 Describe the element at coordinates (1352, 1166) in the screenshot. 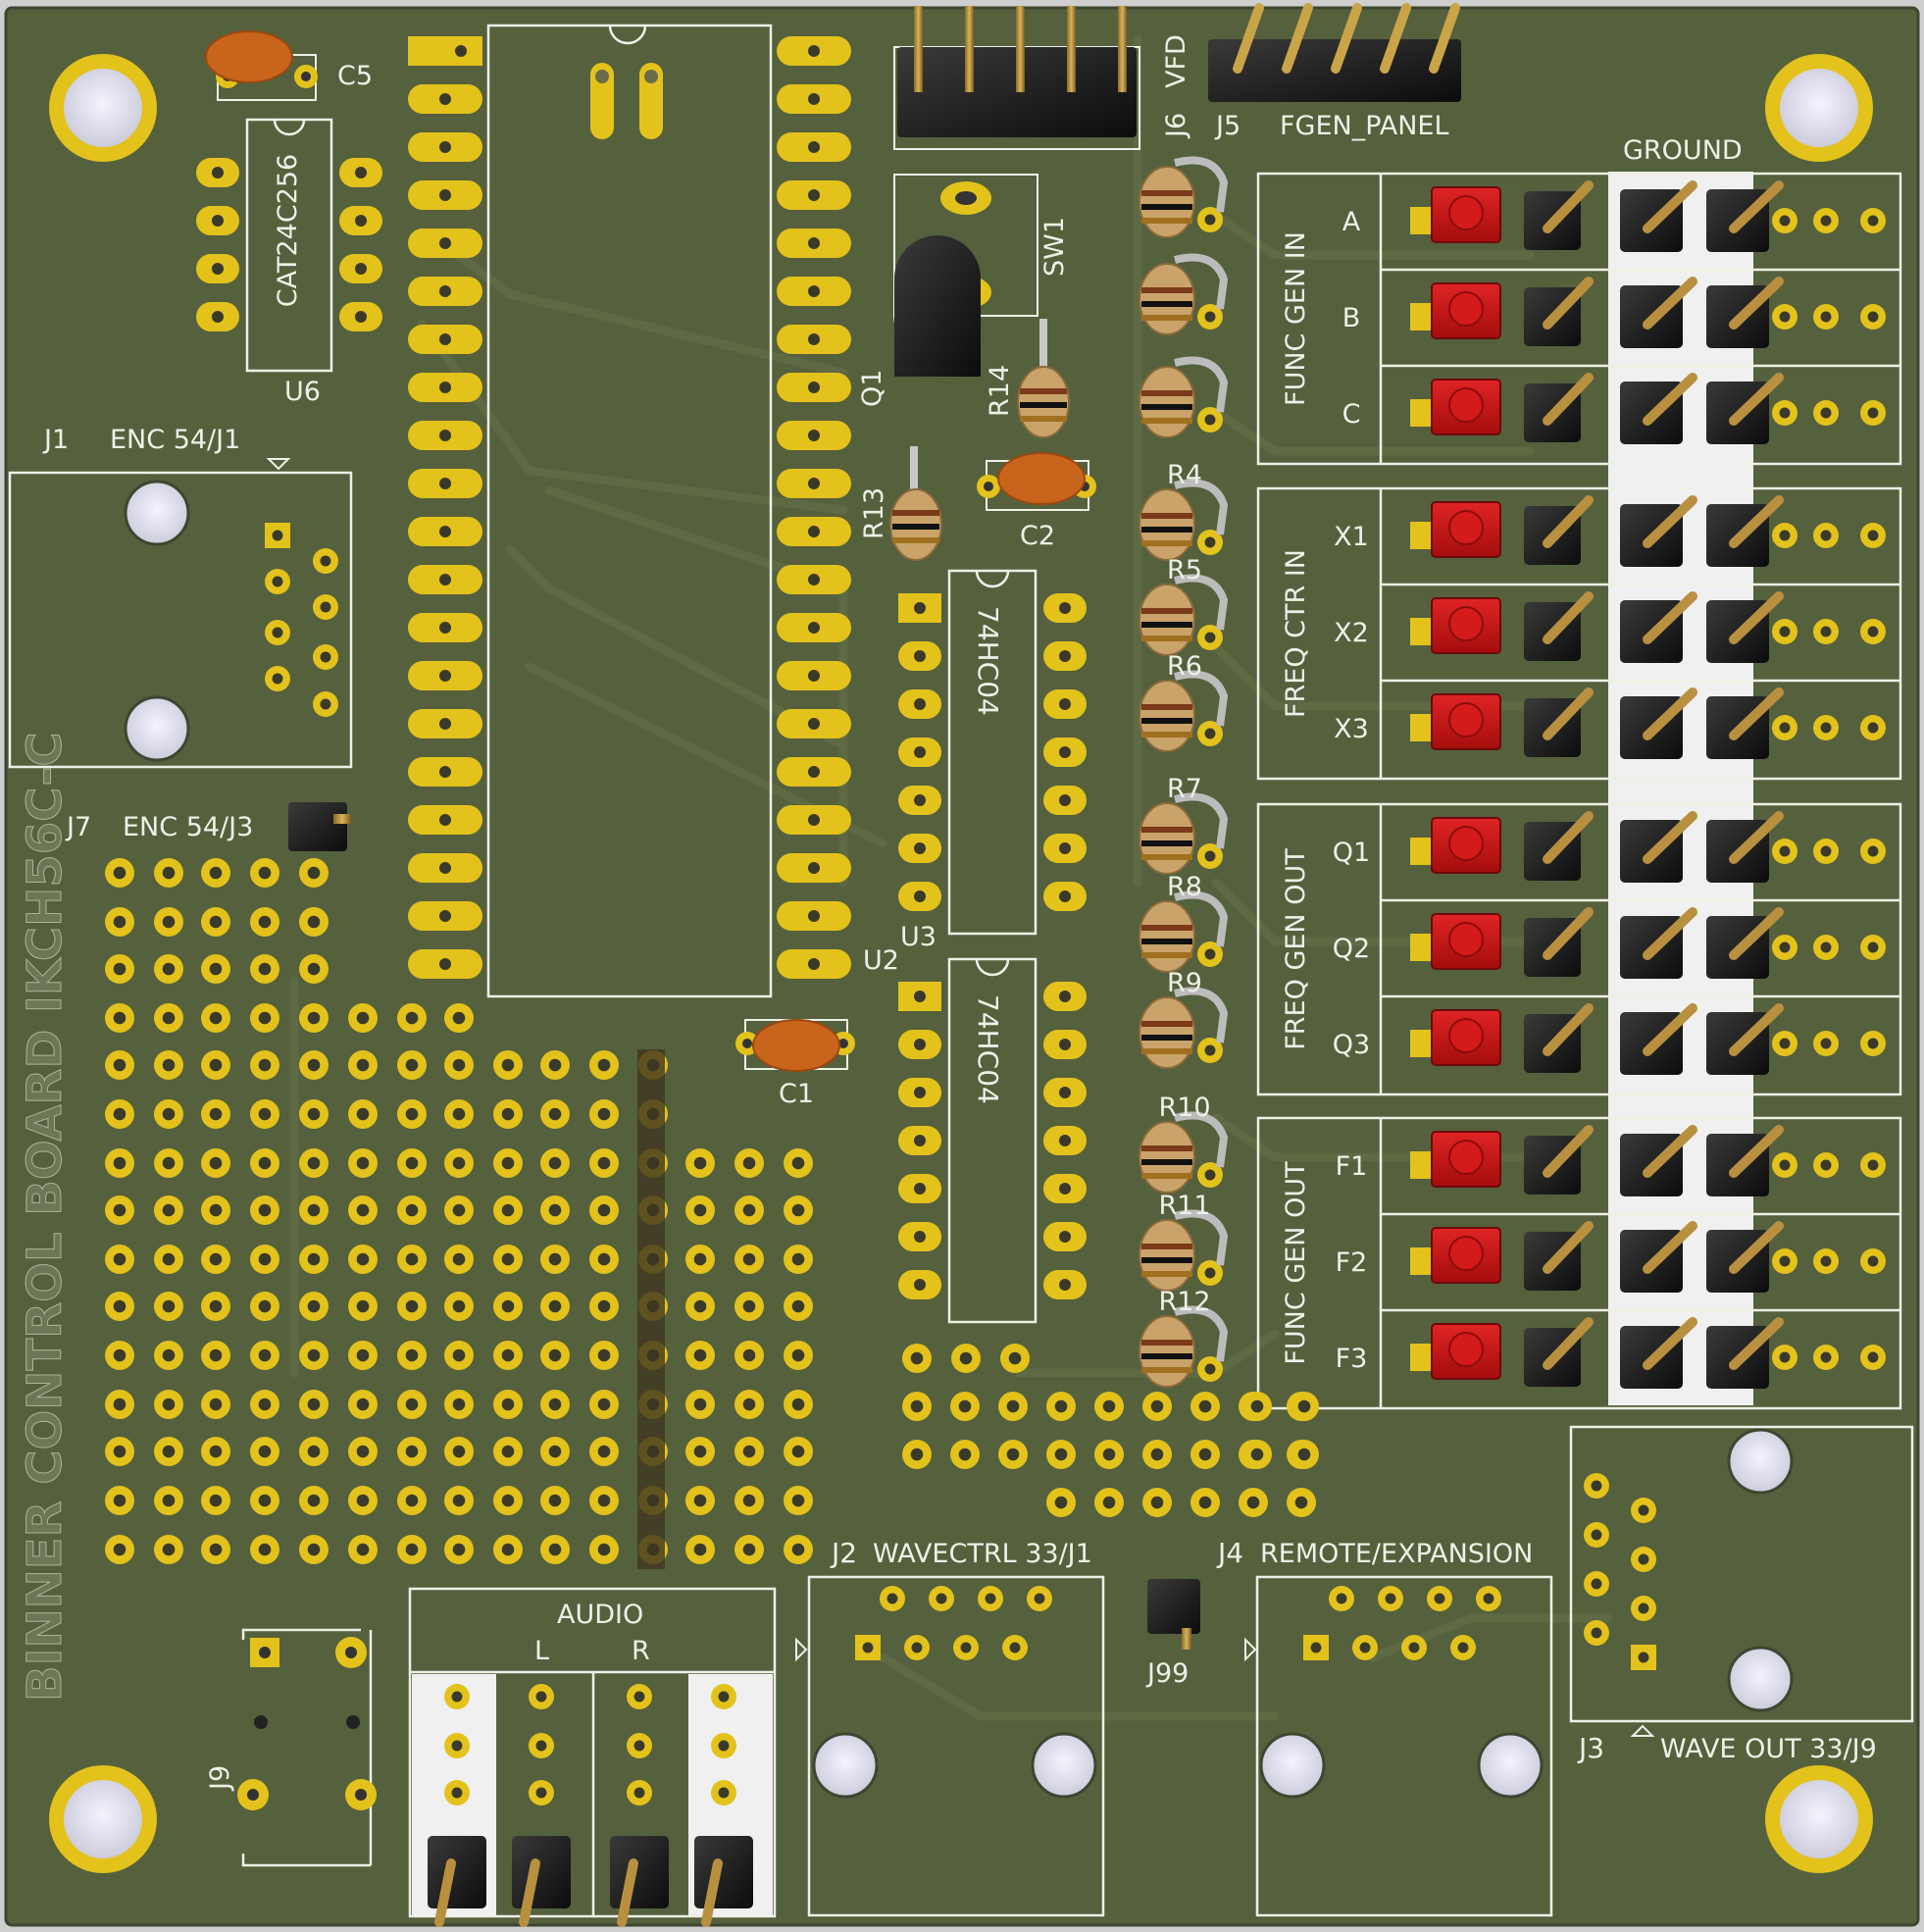

I see `panel-row-label: F1` at that location.